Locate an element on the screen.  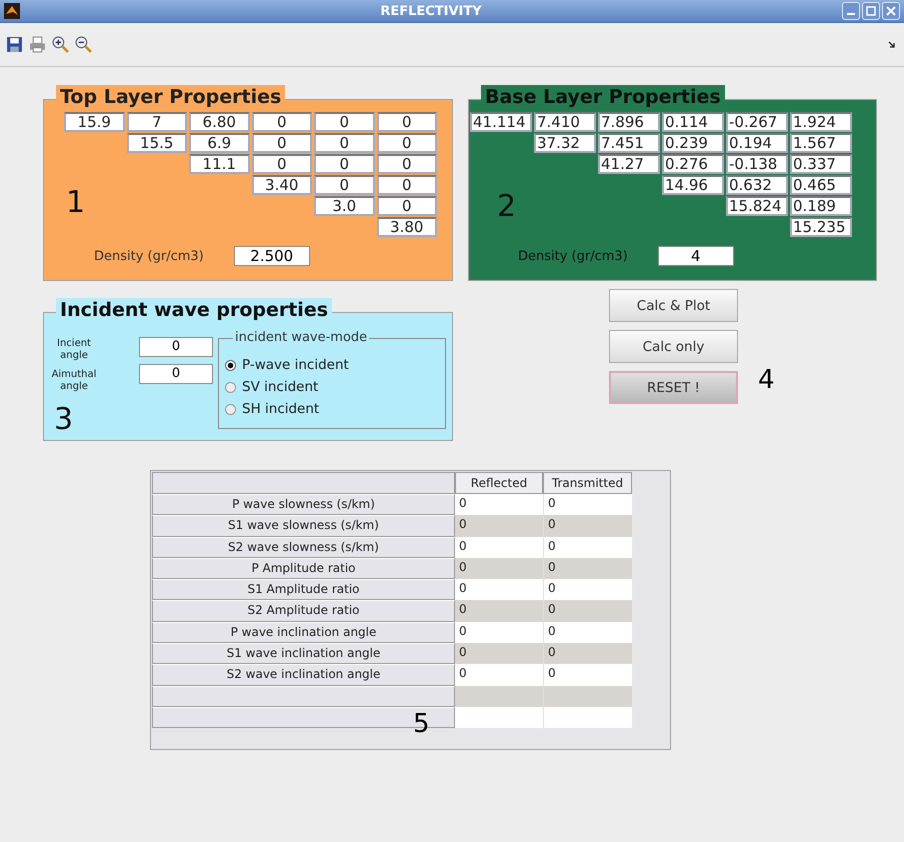
row-header: S1 wave slowness (s/km) is located at coordinates (303, 526).